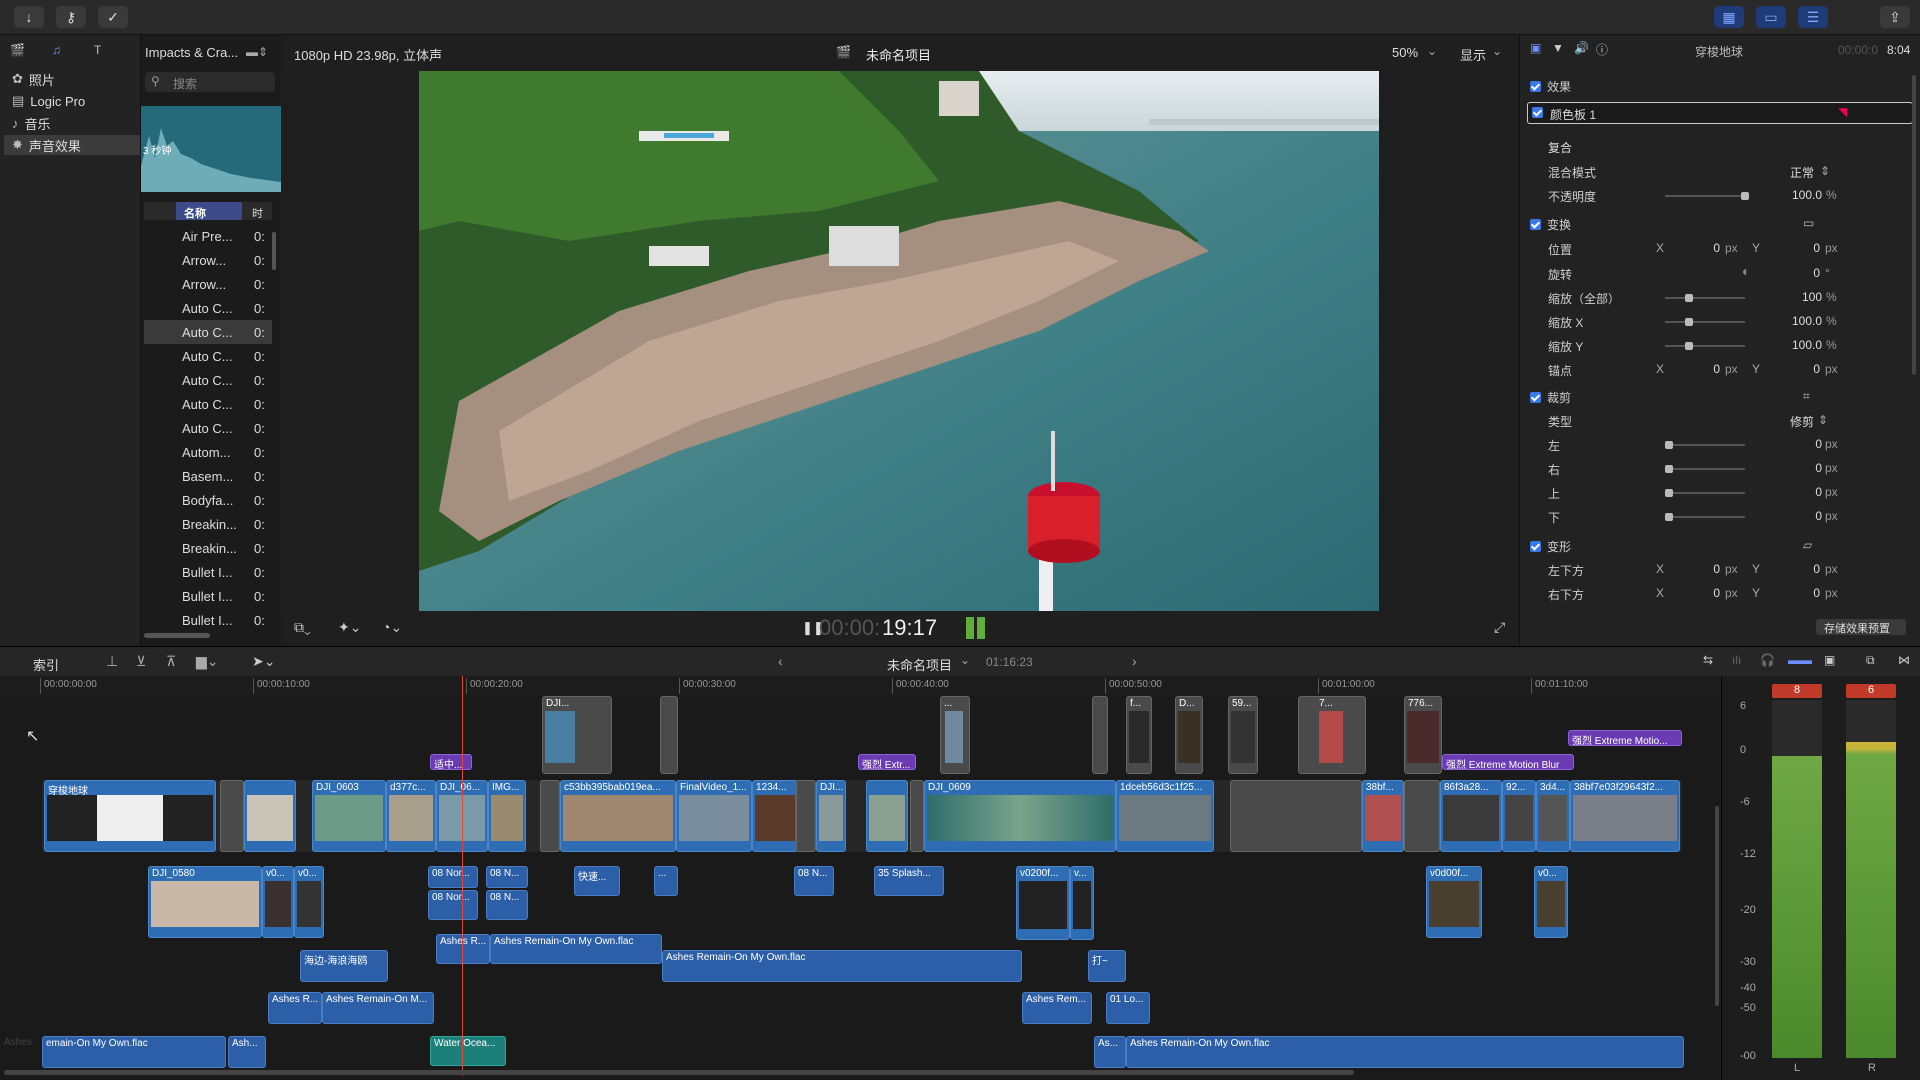 The height and width of the screenshot is (1080, 1920). Describe the element at coordinates (1705, 469) in the screenshot. I see `crop-right-slider` at that location.